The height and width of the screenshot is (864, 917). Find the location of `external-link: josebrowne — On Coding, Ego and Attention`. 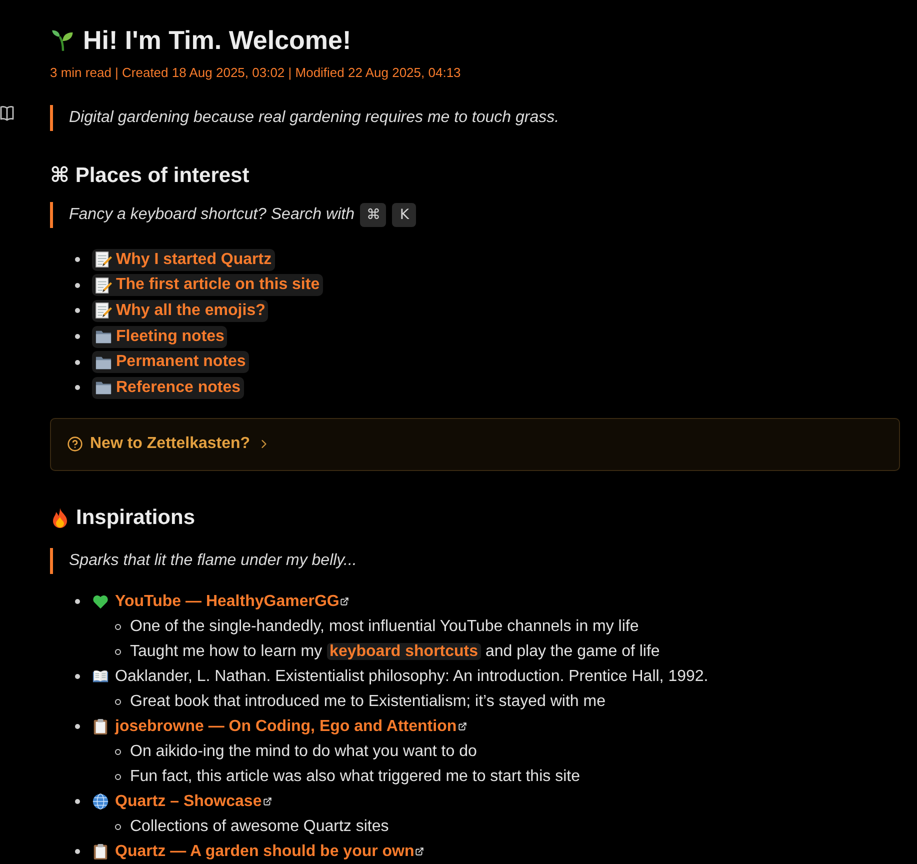

external-link: josebrowne — On Coding, Ego and Attention is located at coordinates (291, 727).